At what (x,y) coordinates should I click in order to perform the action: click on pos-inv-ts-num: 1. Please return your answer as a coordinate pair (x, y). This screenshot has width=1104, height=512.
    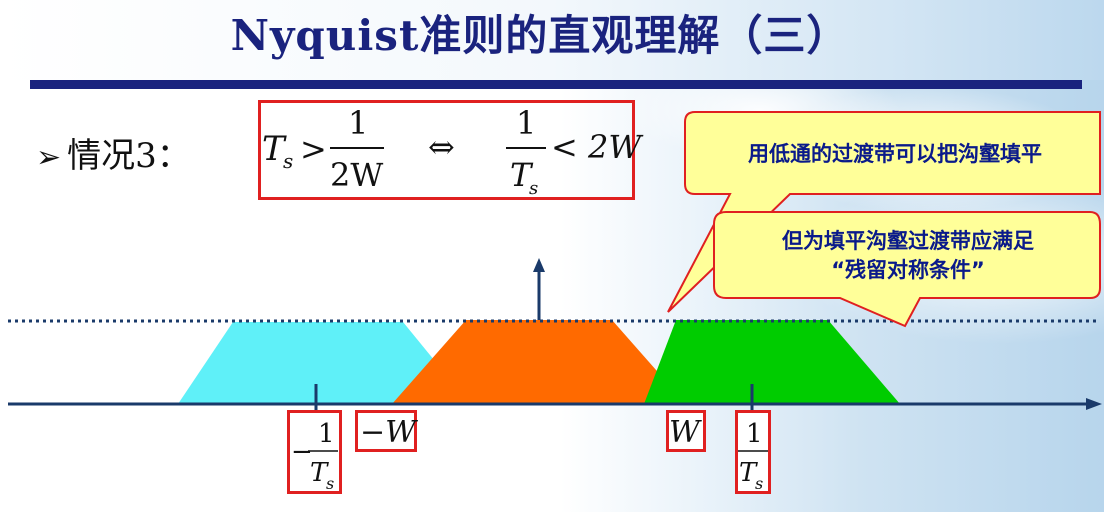
    Looking at the image, I should click on (754, 434).